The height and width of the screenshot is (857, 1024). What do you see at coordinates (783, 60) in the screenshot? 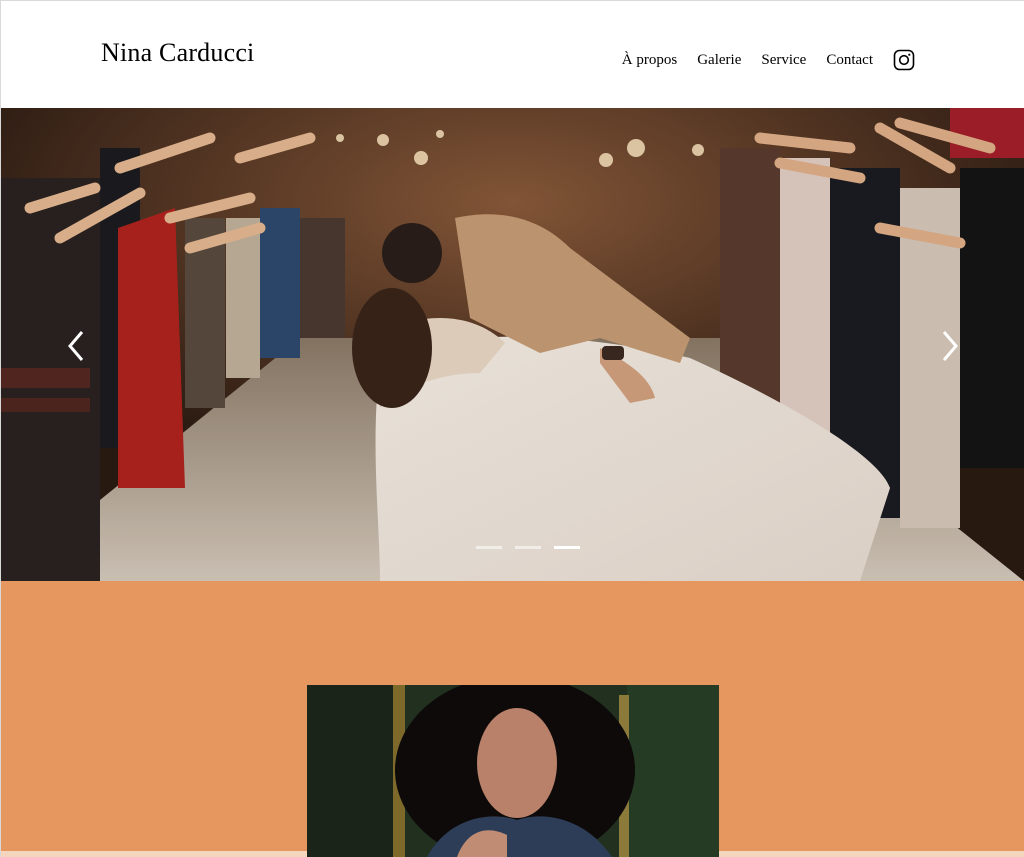
I see `nav-link-service: Service` at bounding box center [783, 60].